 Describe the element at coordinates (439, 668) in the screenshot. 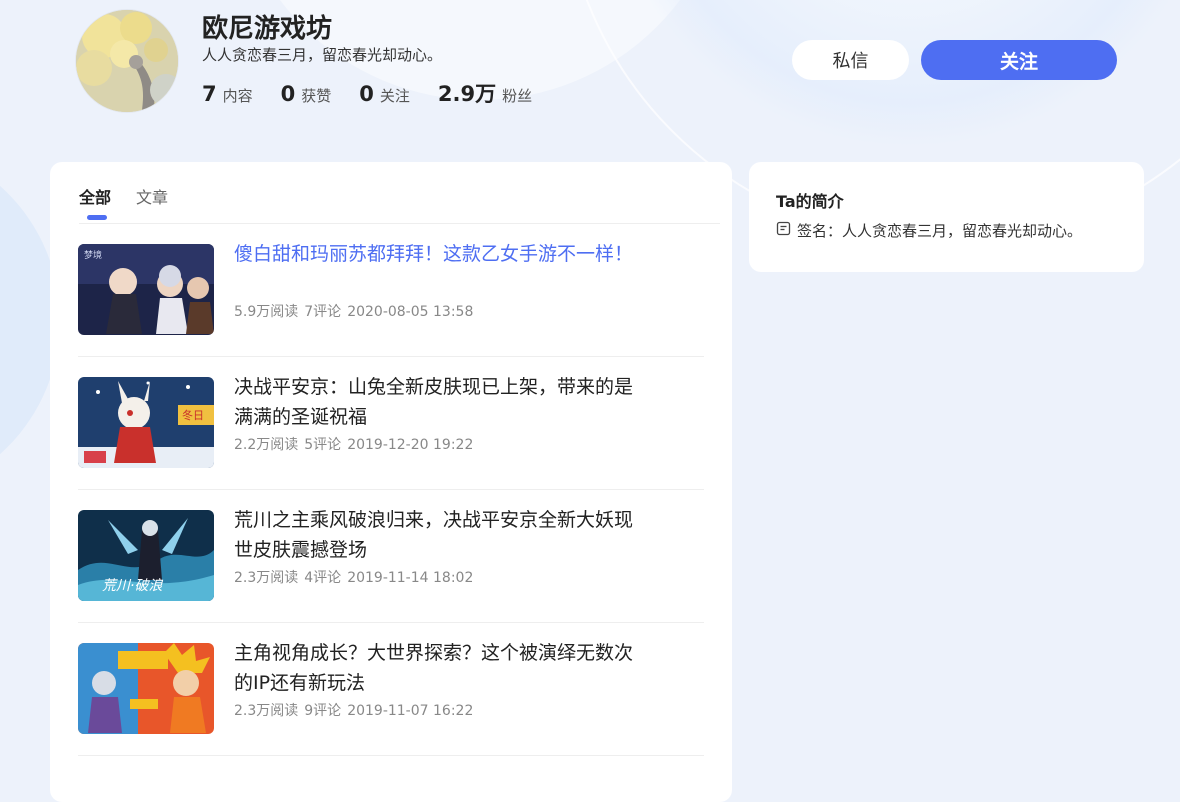

I see `article-title: 主角视角成长？大世界探索？这个被演绎无数次的IP还有新玩法` at that location.